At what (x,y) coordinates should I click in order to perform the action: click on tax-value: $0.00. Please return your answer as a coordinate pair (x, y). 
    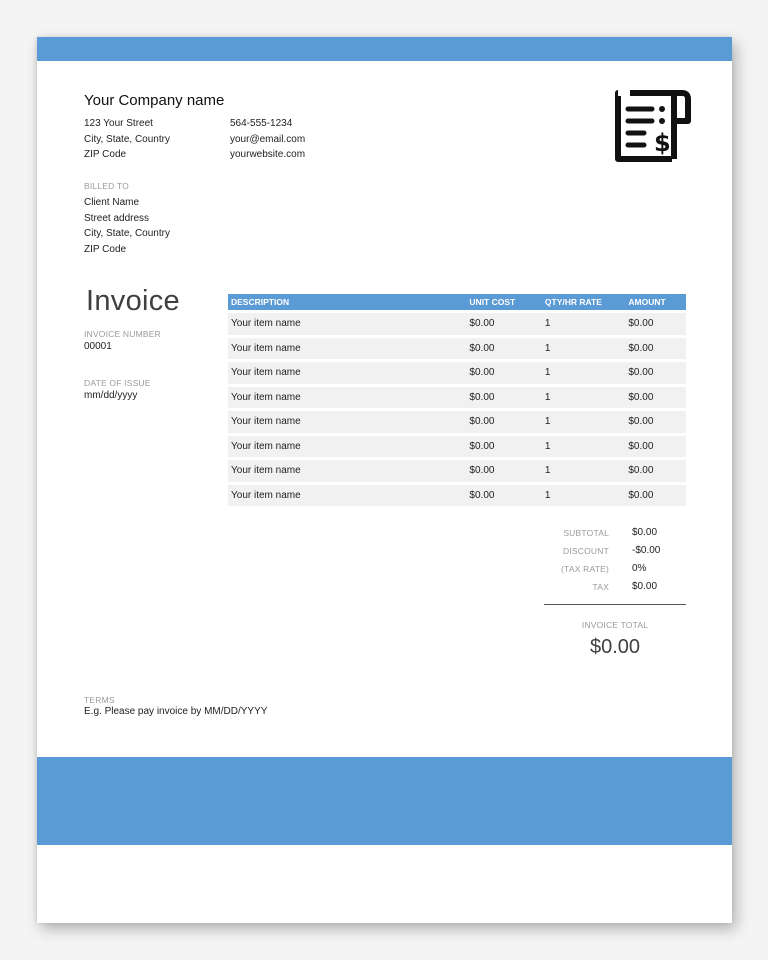
    Looking at the image, I should click on (645, 586).